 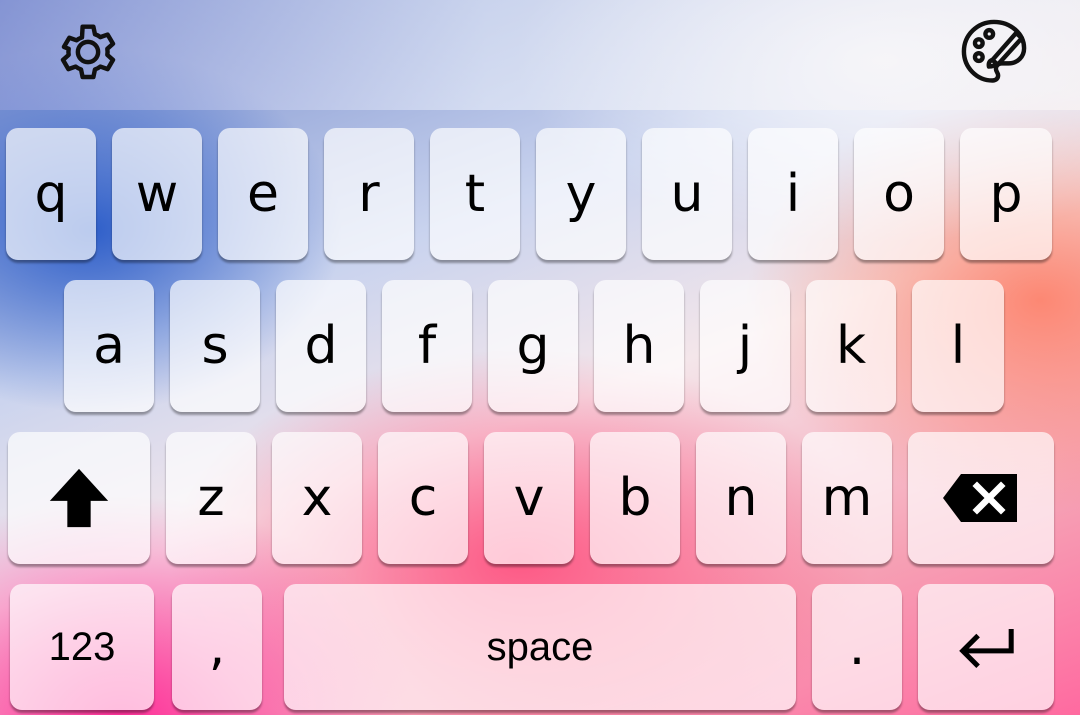 I want to click on period-key: ., so click(x=857, y=647).